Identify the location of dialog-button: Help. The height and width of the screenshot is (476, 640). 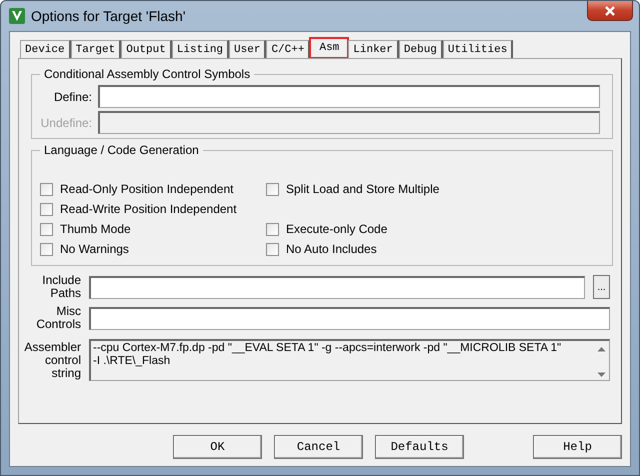
(577, 447).